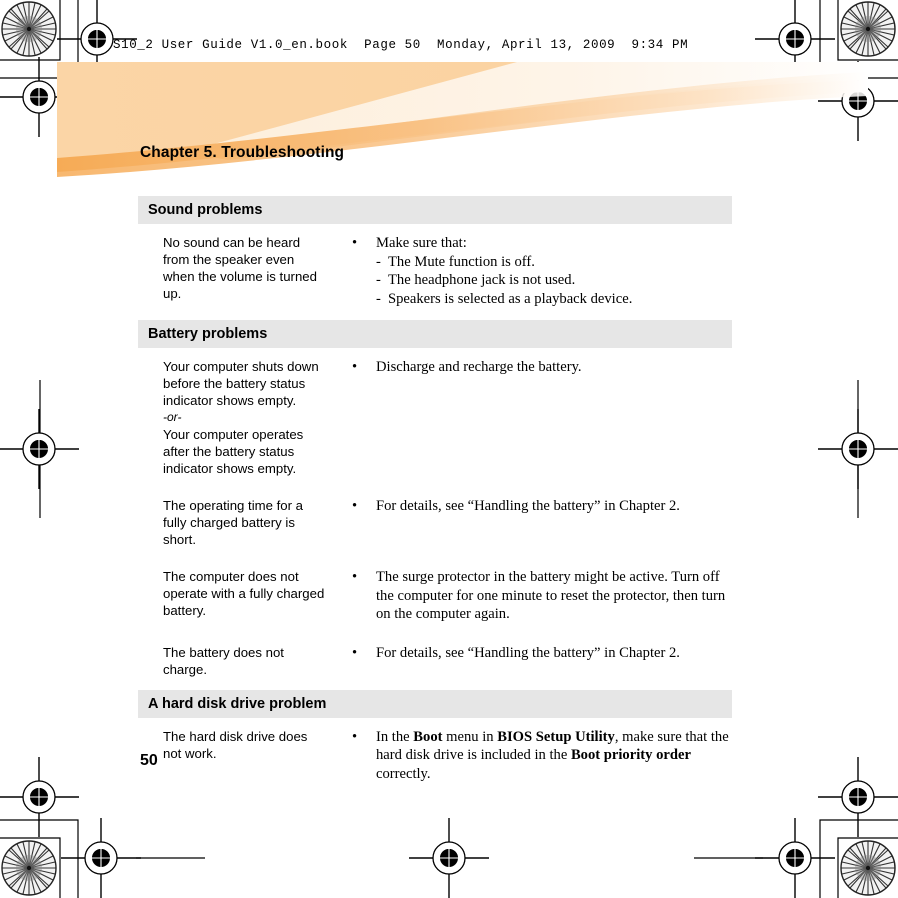 Image resolution: width=898 pixels, height=898 pixels. Describe the element at coordinates (172, 417) in the screenshot. I see `symptom-or-separator: -or-` at that location.